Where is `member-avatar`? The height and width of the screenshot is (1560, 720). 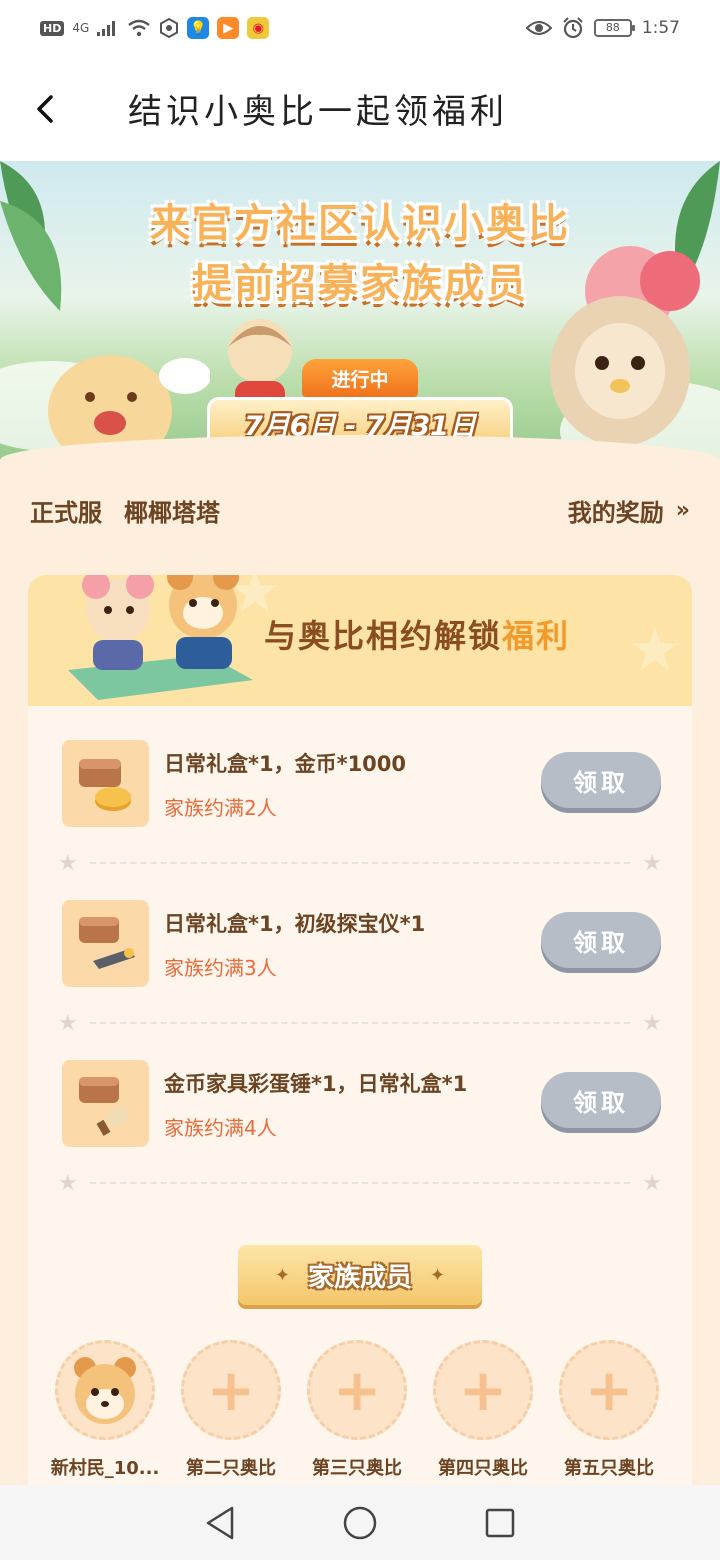
member-avatar is located at coordinates (105, 1390).